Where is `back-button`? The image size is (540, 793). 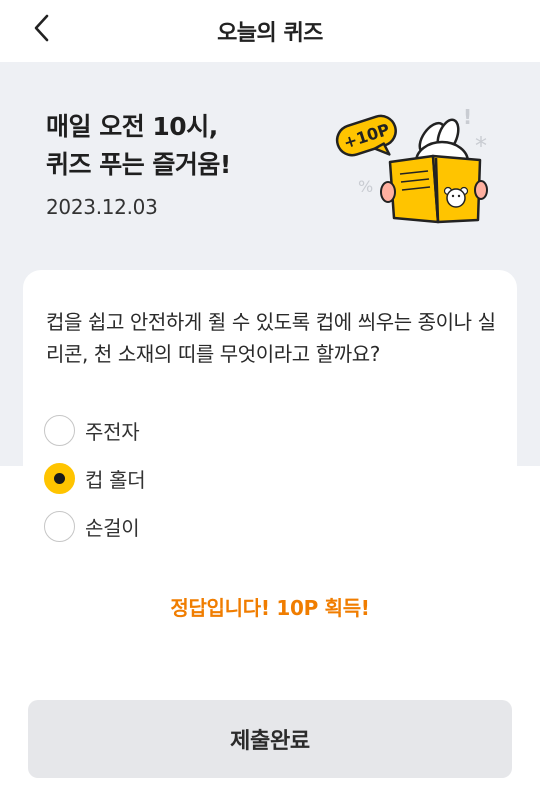 back-button is located at coordinates (42, 28).